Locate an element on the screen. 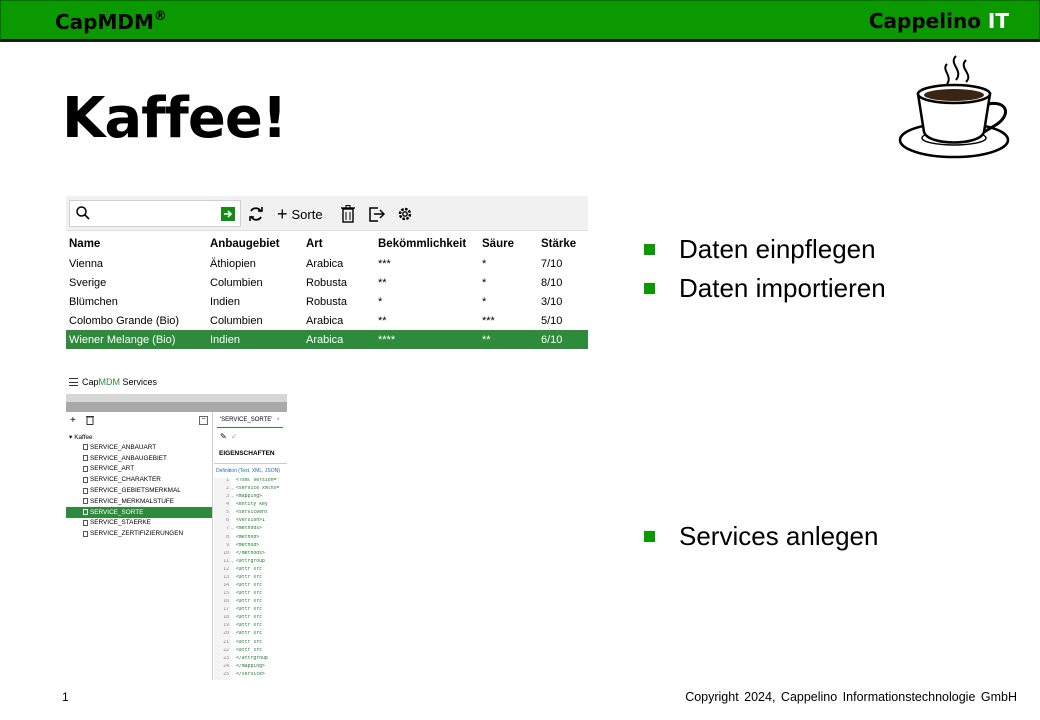 The height and width of the screenshot is (720, 1040). table-cell: Robusta is located at coordinates (326, 282).